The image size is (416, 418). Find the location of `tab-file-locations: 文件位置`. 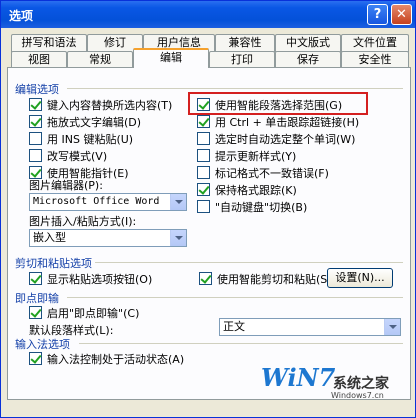

tab-file-locations: 文件位置 is located at coordinates (375, 43).